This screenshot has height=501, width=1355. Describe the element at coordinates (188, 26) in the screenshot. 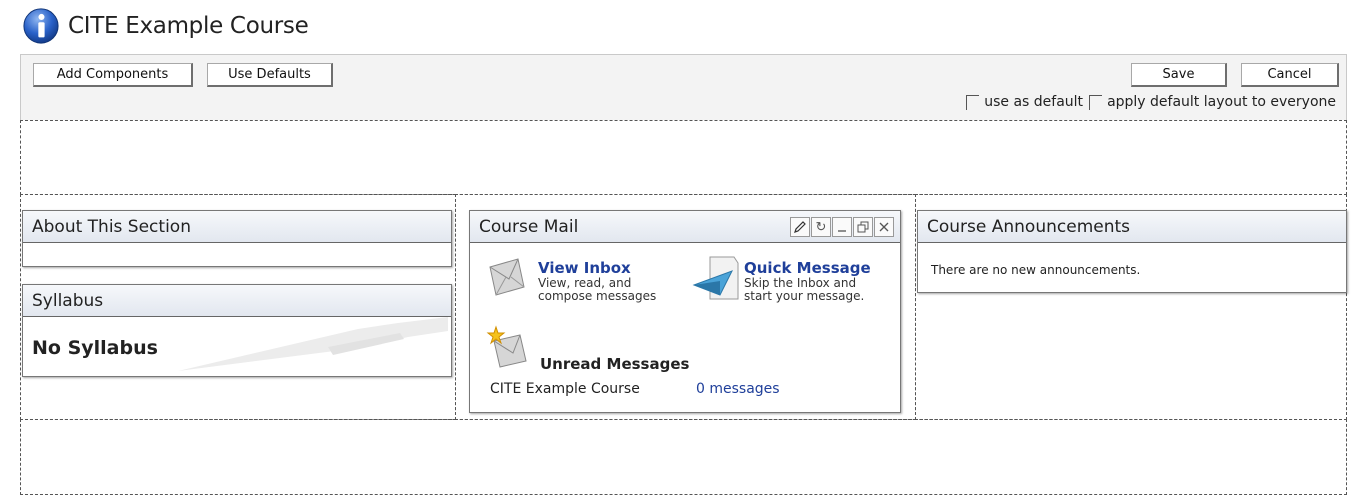

I see `page-title: CITE Example Course` at that location.